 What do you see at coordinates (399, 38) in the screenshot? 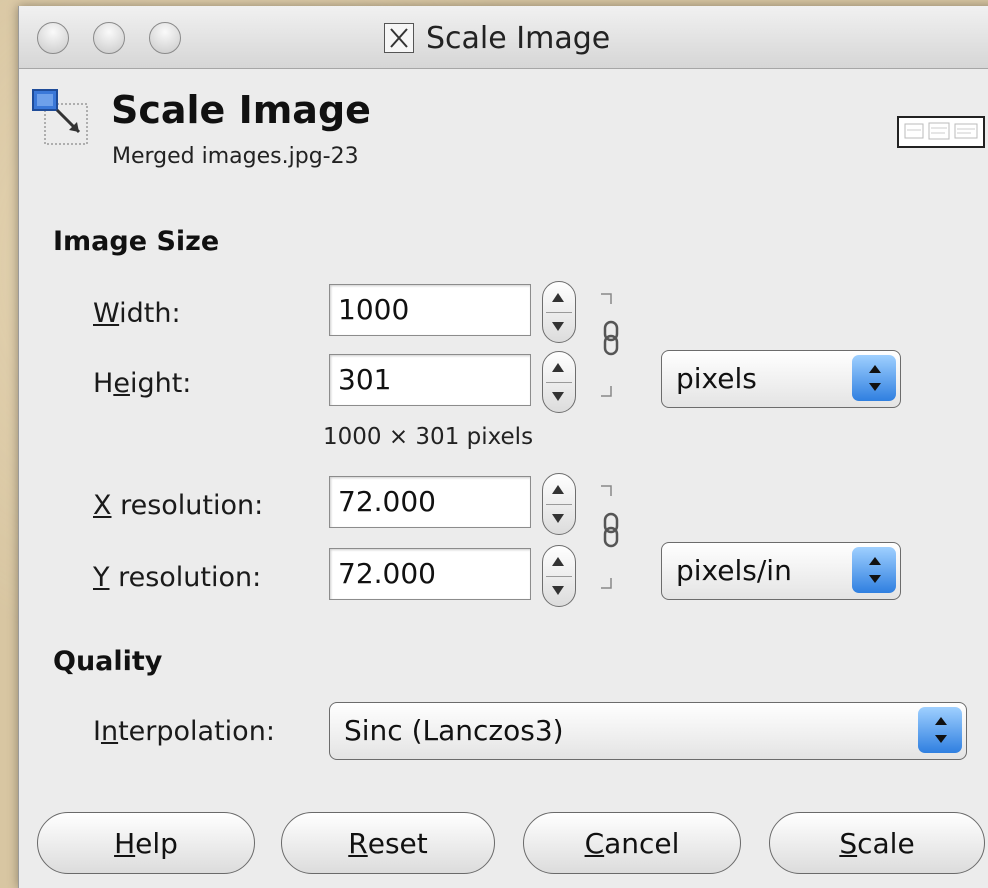
I see `x11-app-icon` at bounding box center [399, 38].